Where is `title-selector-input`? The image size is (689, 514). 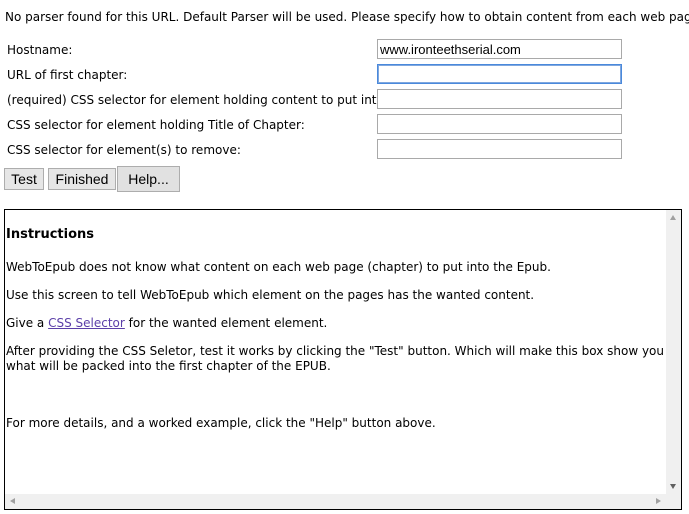
title-selector-input is located at coordinates (499, 124).